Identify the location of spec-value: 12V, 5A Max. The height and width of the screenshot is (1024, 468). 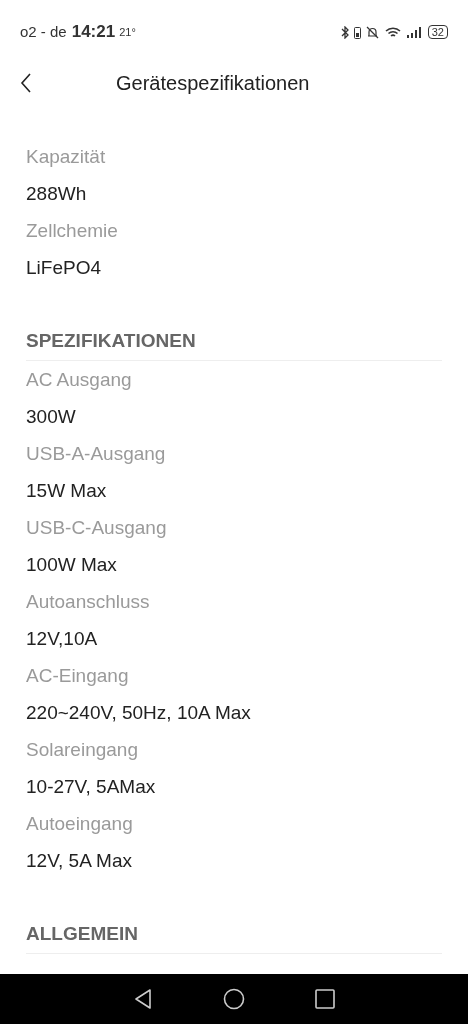
(79, 861).